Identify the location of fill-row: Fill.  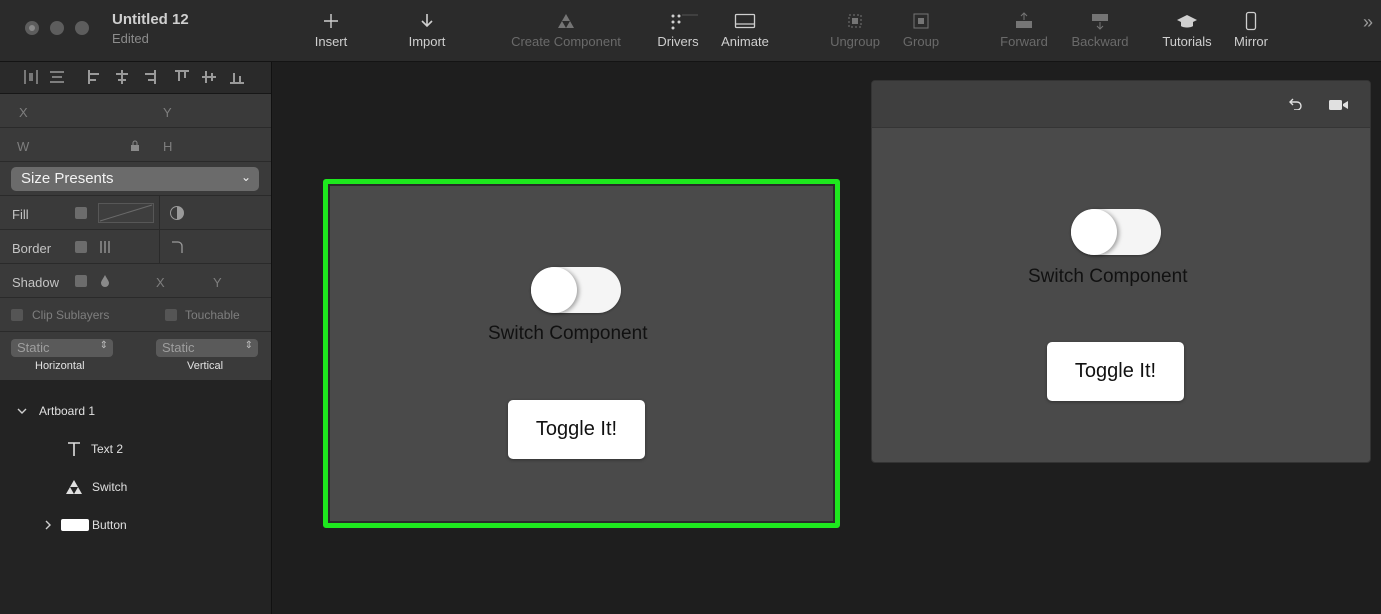
(135, 213).